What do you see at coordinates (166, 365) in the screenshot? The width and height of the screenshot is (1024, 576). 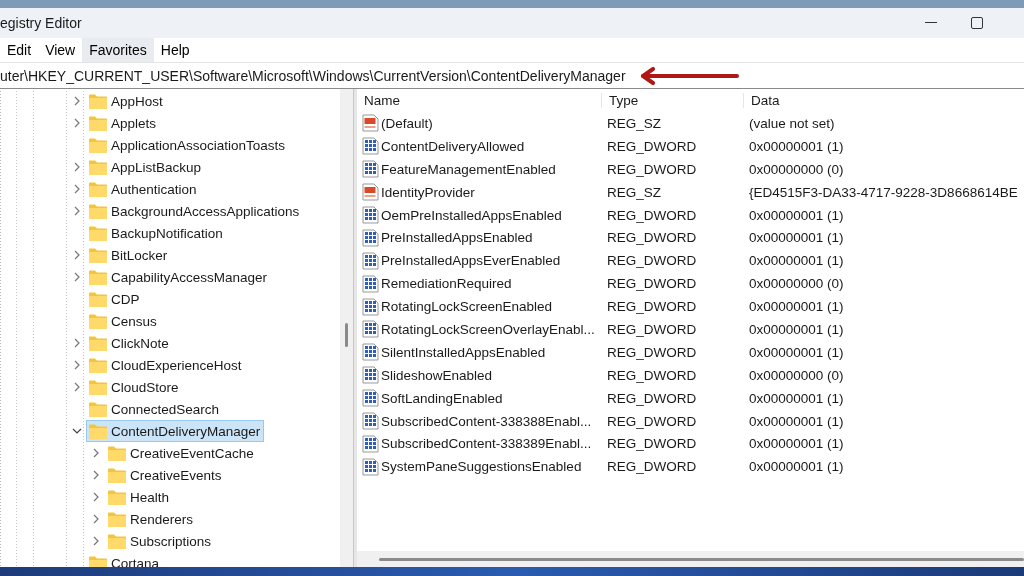 I see `tree-item: CloudExperienceHost` at bounding box center [166, 365].